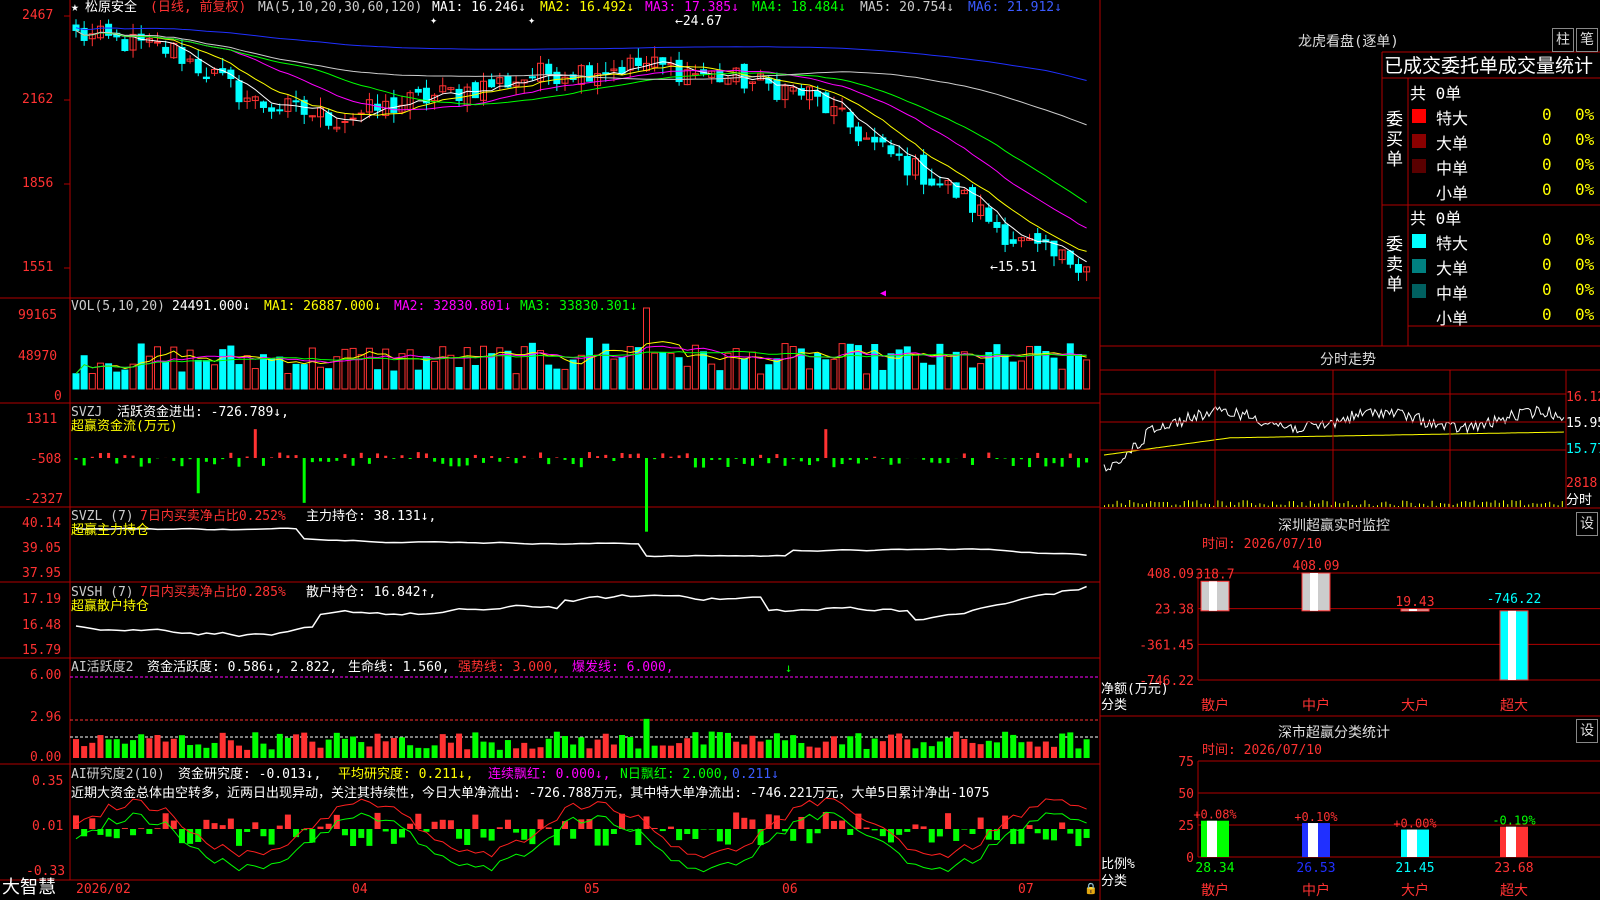  Describe the element at coordinates (799, 7) in the screenshot. I see `ma4-value: MA4: 18.484↓` at that location.